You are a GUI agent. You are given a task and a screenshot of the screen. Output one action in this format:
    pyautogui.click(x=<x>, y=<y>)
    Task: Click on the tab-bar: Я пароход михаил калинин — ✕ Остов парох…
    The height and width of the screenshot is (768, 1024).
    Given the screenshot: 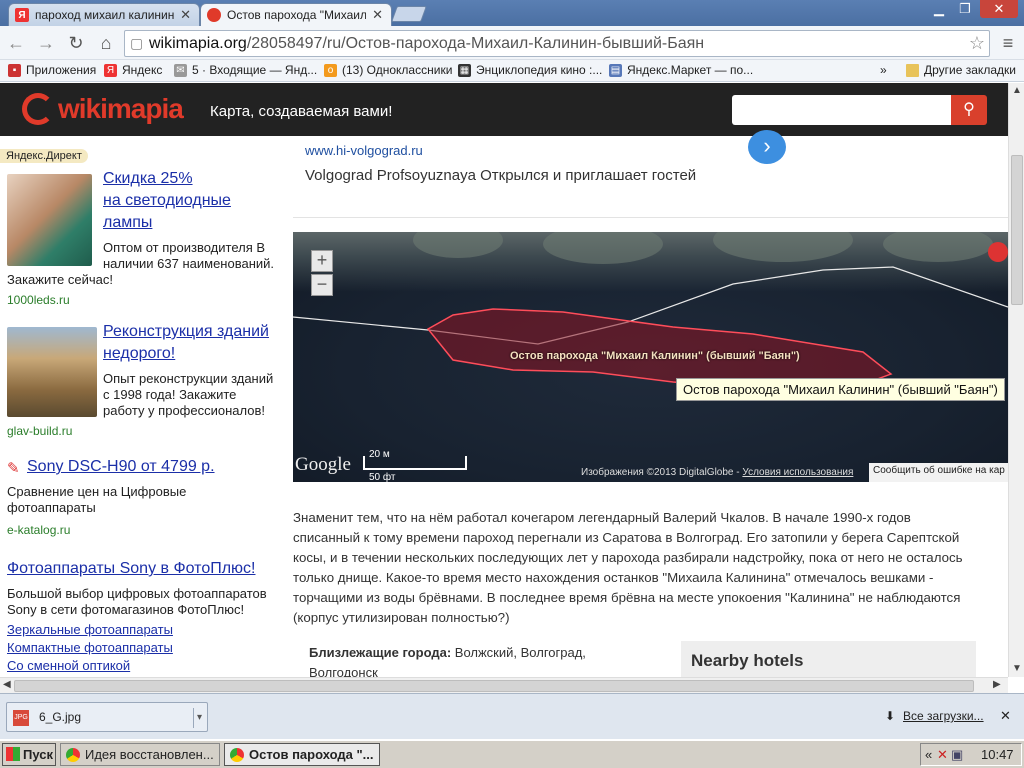 What is the action you would take?
    pyautogui.click(x=512, y=13)
    